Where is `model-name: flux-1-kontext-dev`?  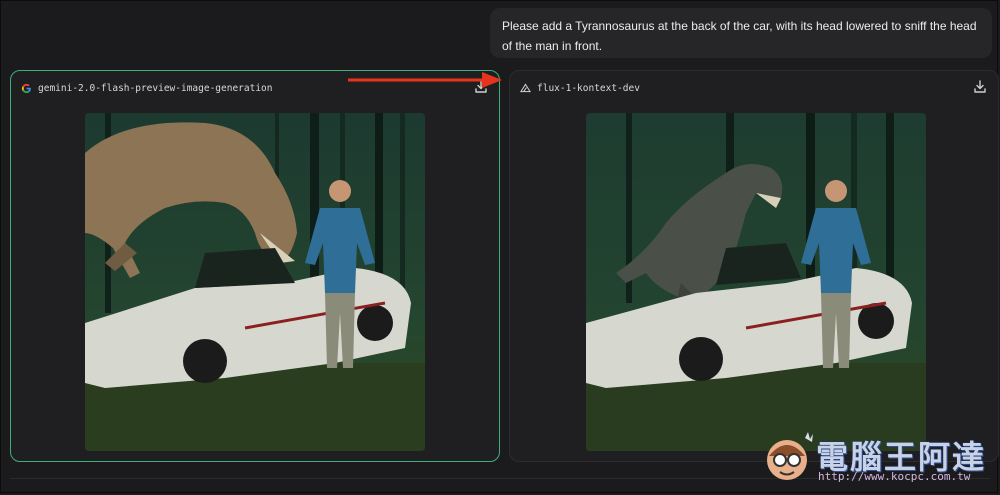 model-name: flux-1-kontext-dev is located at coordinates (588, 88).